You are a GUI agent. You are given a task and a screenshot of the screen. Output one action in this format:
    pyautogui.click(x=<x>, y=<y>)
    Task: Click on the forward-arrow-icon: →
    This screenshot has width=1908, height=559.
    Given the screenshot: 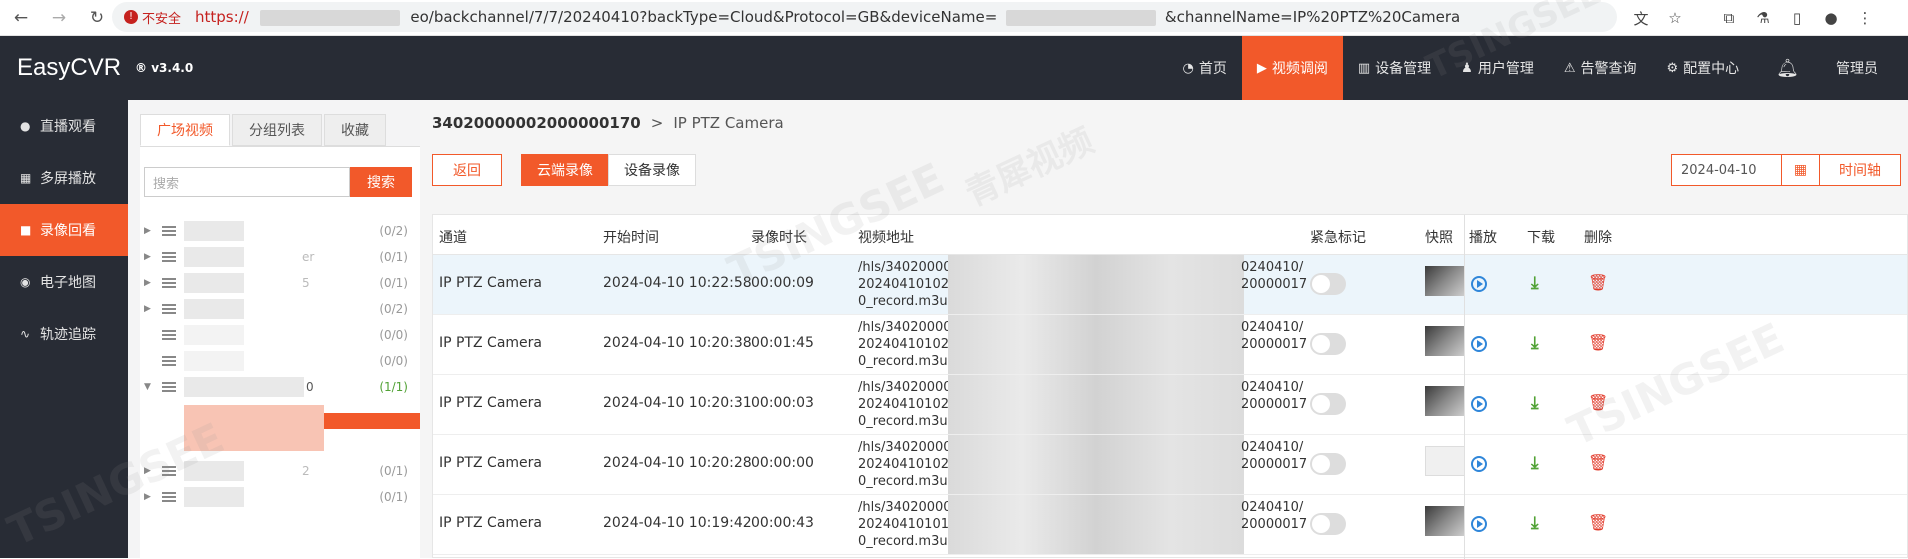 What is the action you would take?
    pyautogui.click(x=59, y=18)
    